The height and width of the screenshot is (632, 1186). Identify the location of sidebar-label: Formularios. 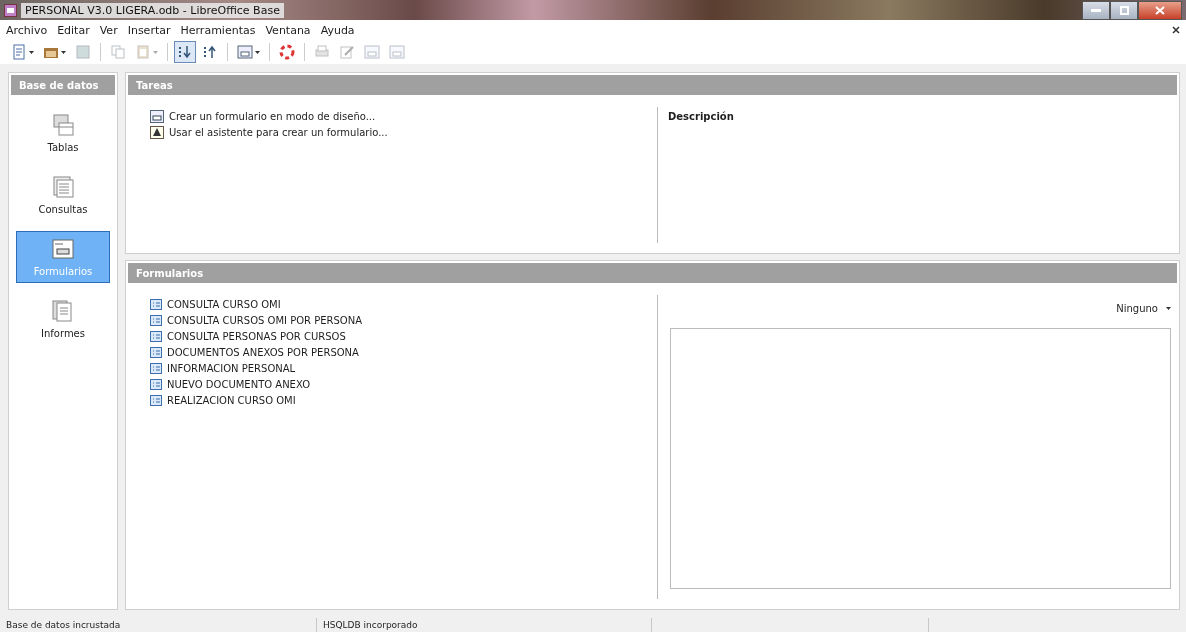
(63, 271).